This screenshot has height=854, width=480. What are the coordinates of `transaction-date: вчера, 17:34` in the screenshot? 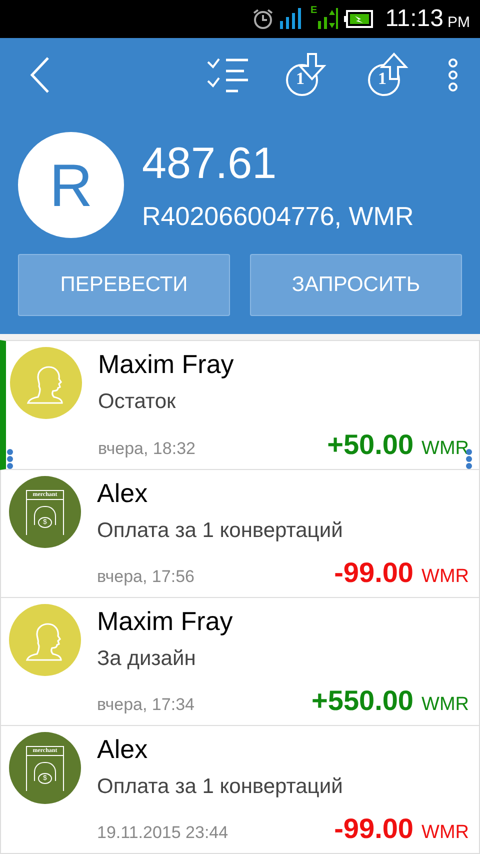 It's located at (146, 705).